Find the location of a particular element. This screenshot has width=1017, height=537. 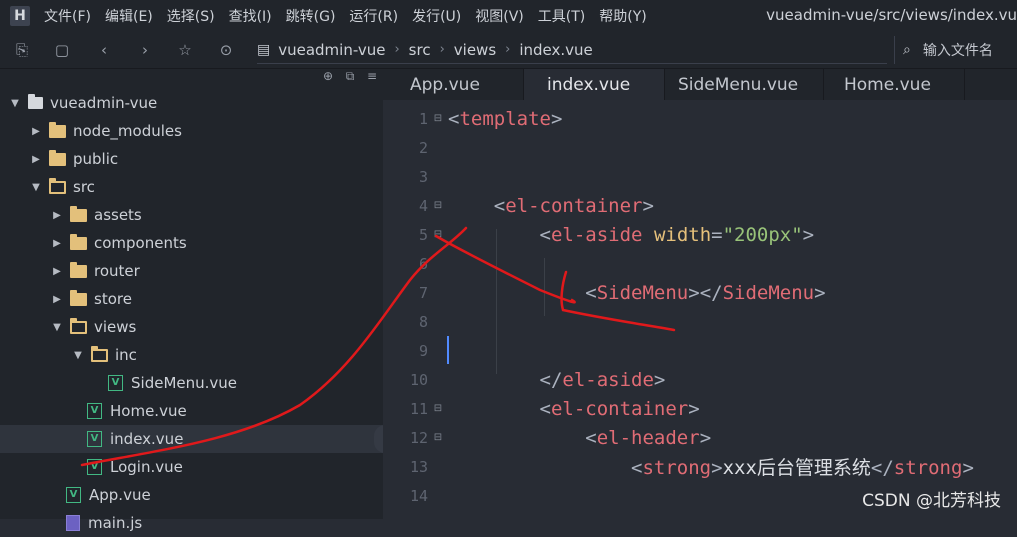

csdn-watermark: CSDN @北芳科技 is located at coordinates (931, 501).